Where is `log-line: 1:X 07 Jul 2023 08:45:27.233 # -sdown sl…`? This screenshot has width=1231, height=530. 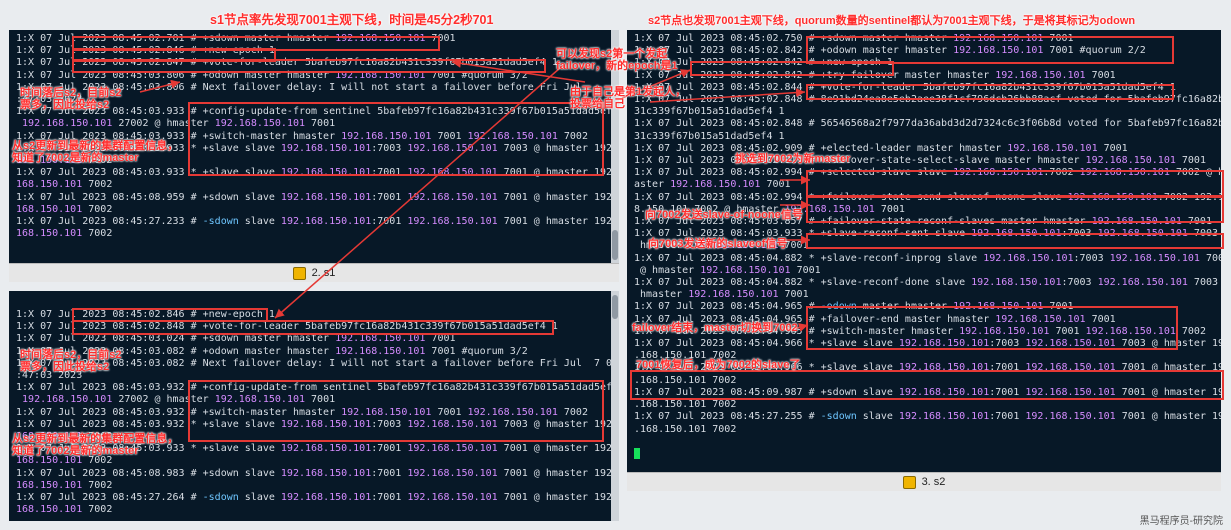
log-line: 1:X 07 Jul 2023 08:45:27.233 # -sdown sl… is located at coordinates (313, 222).